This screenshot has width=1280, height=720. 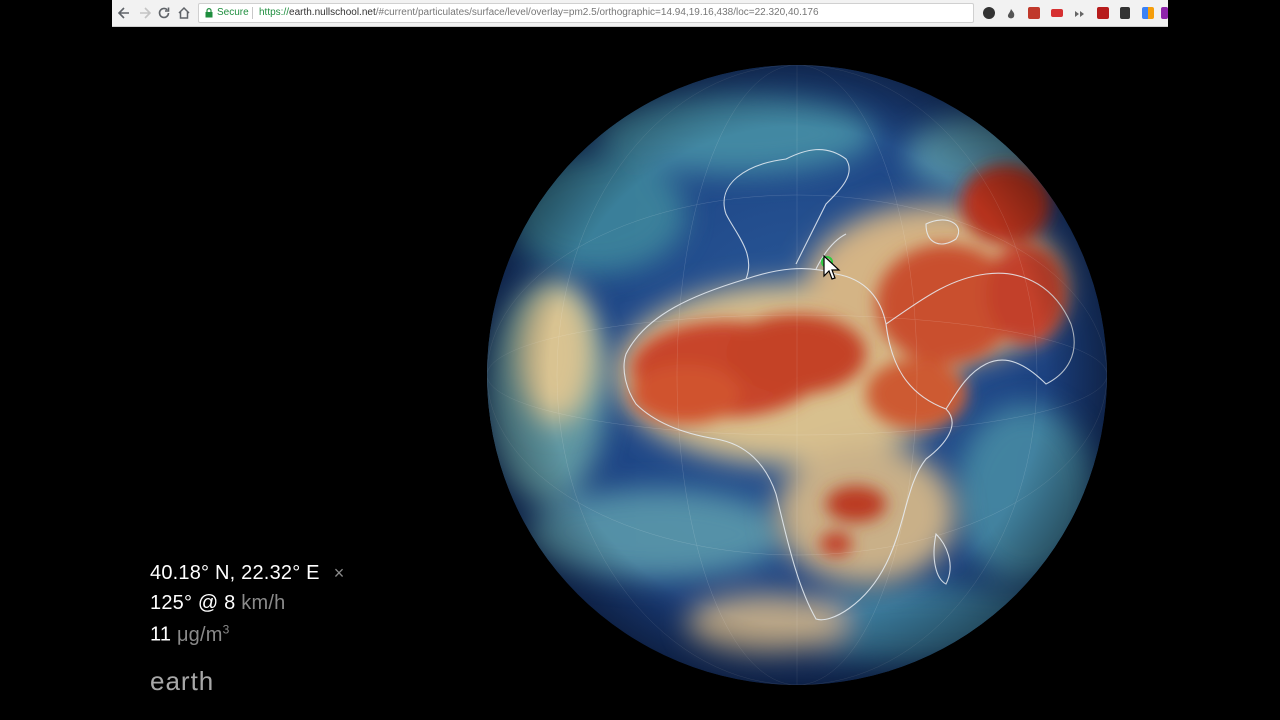 I want to click on pm-unit: μg/m3, so click(x=203, y=634).